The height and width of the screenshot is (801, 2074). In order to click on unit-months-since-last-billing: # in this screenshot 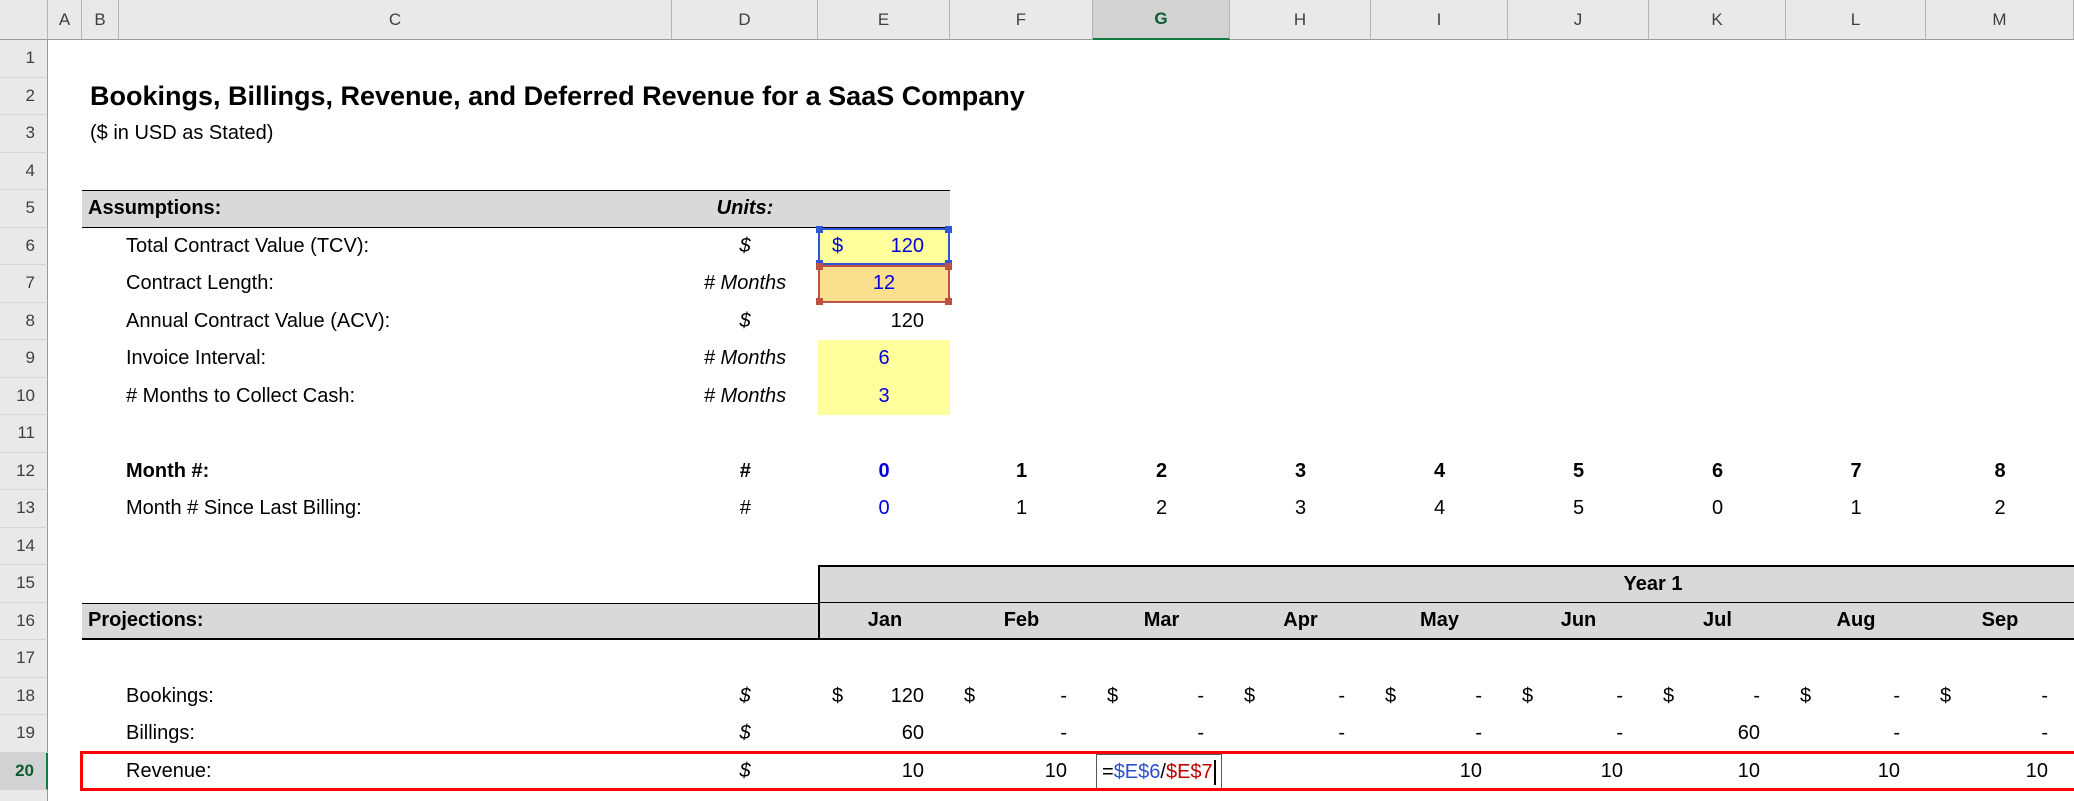, I will do `click(745, 509)`.